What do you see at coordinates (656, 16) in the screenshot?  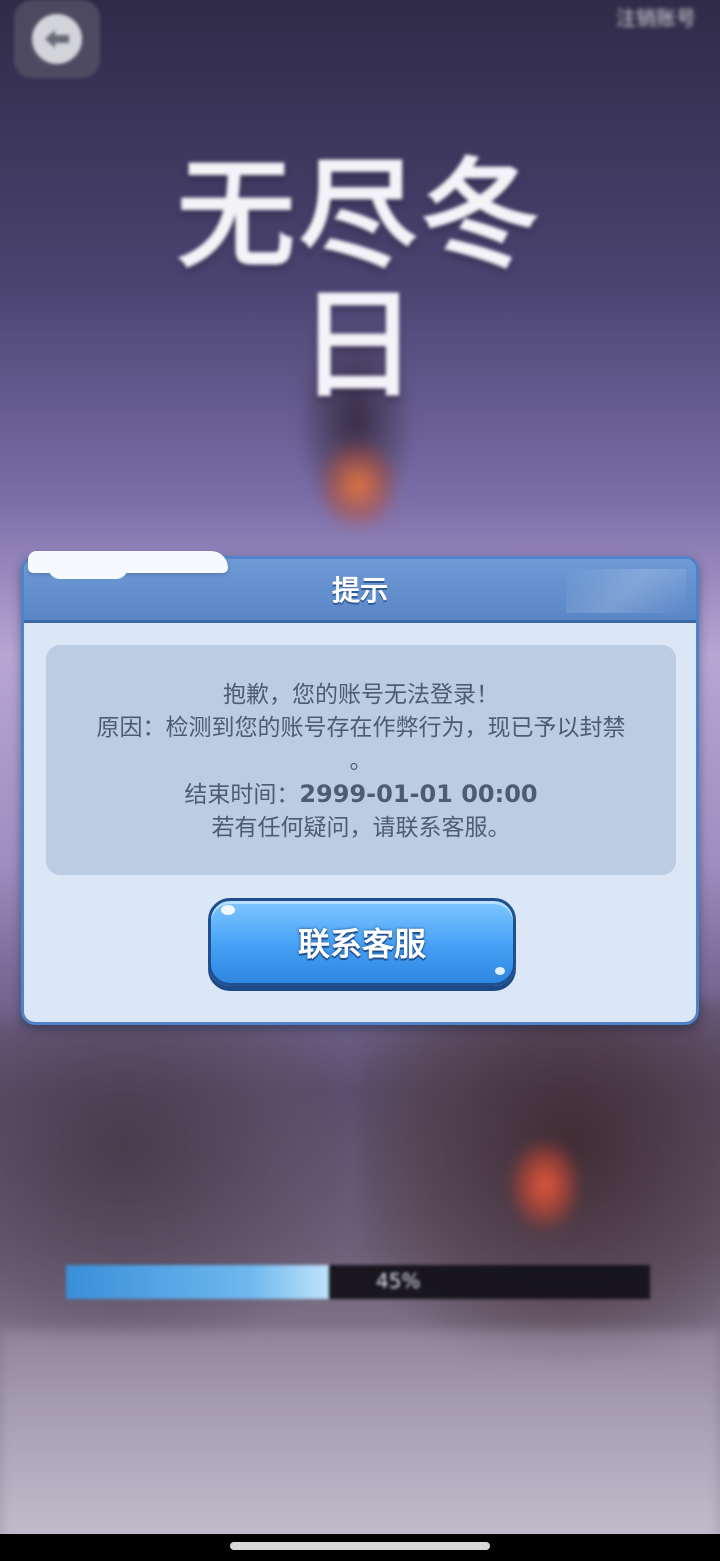 I see `top-right-link: 注销账号` at bounding box center [656, 16].